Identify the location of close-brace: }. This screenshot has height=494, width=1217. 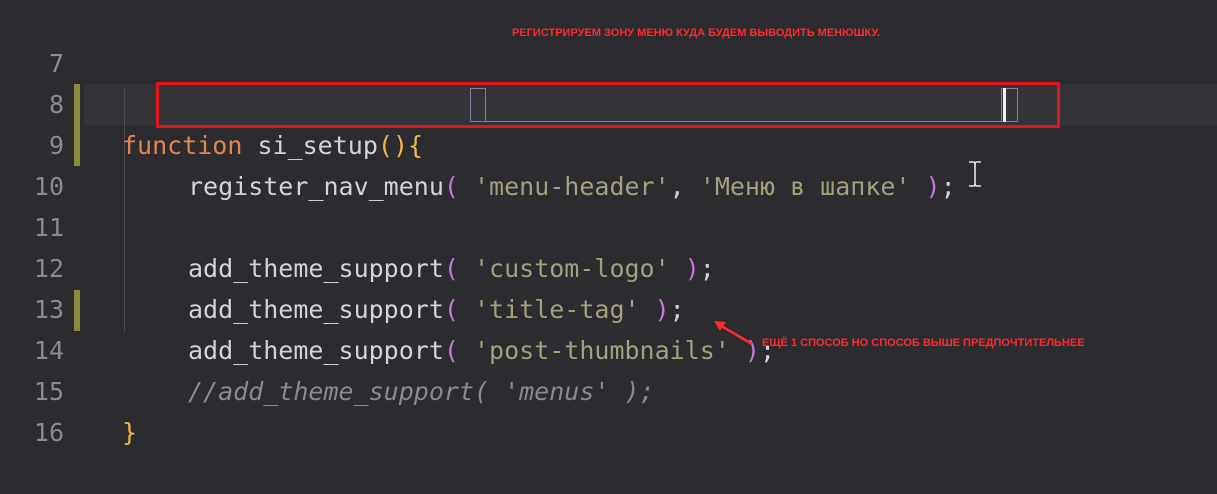
(130, 432).